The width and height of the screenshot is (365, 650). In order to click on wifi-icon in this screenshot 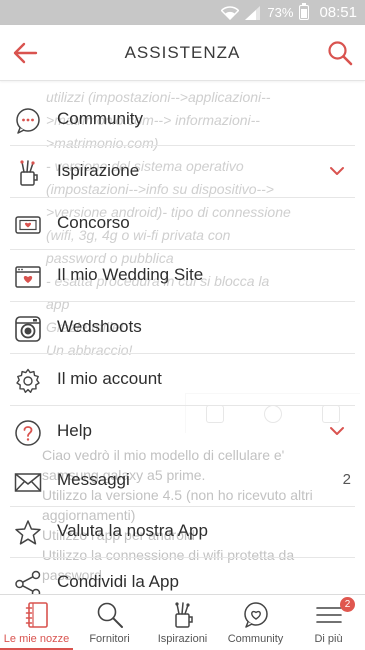, I will do `click(230, 12)`.